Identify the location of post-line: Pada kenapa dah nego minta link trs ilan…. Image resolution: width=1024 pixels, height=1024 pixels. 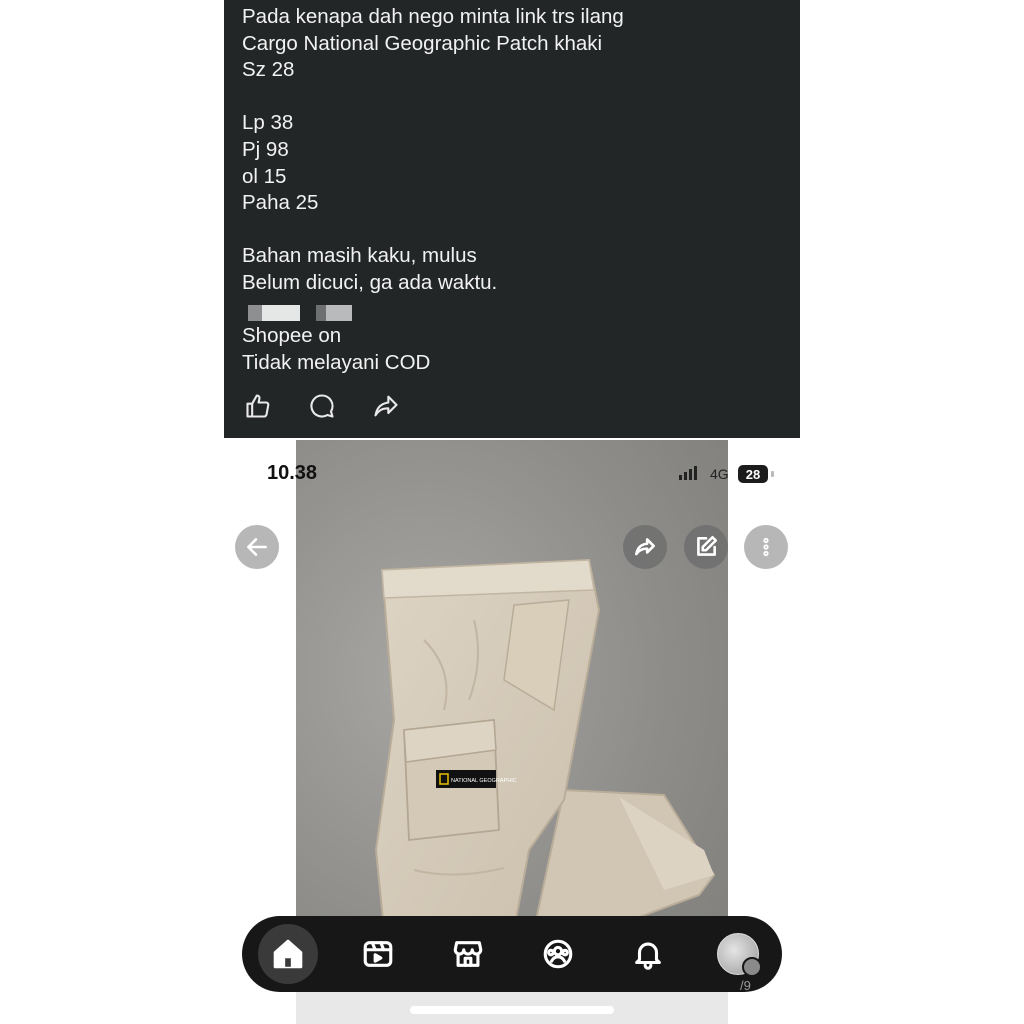
(433, 16).